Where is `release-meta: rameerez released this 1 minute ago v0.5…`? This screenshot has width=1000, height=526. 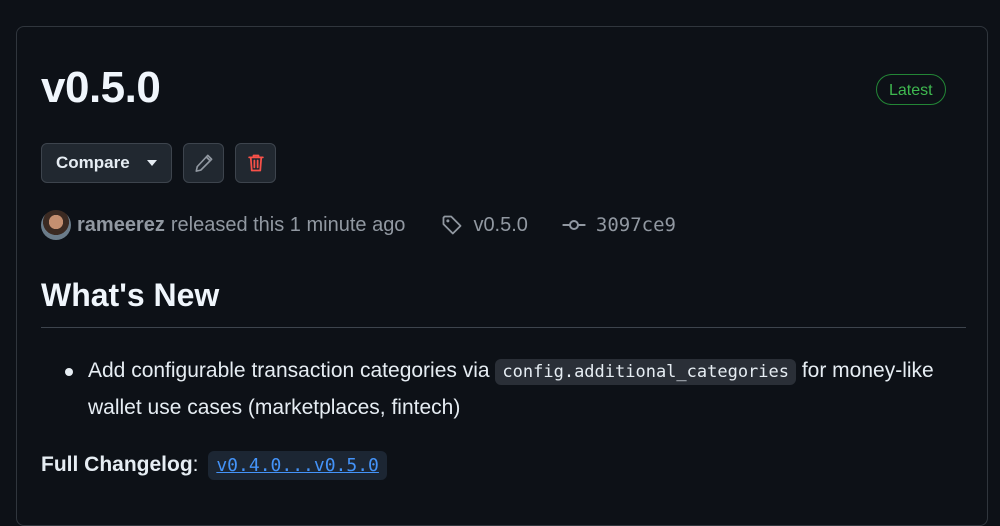 release-meta: rameerez released this 1 minute ago v0.5… is located at coordinates (491, 225).